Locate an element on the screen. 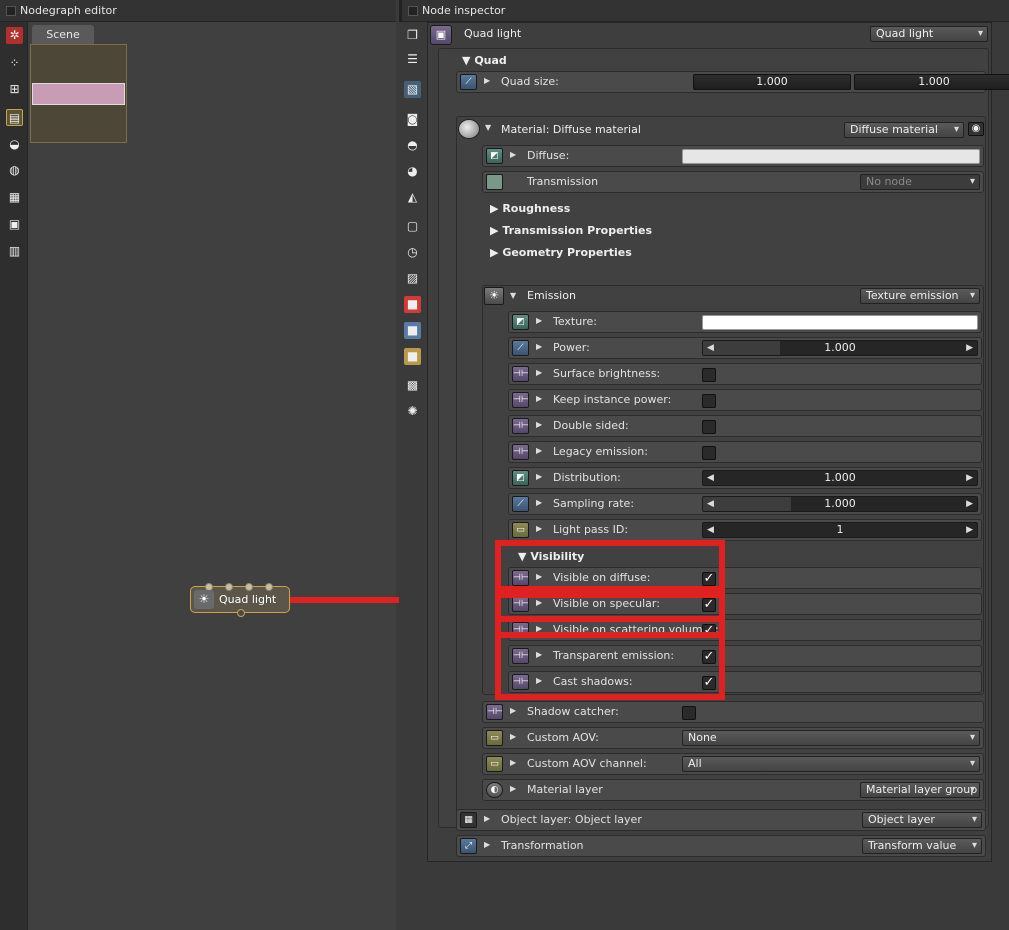 The width and height of the screenshot is (1009, 930). diffuse-color-swatch is located at coordinates (831, 156).